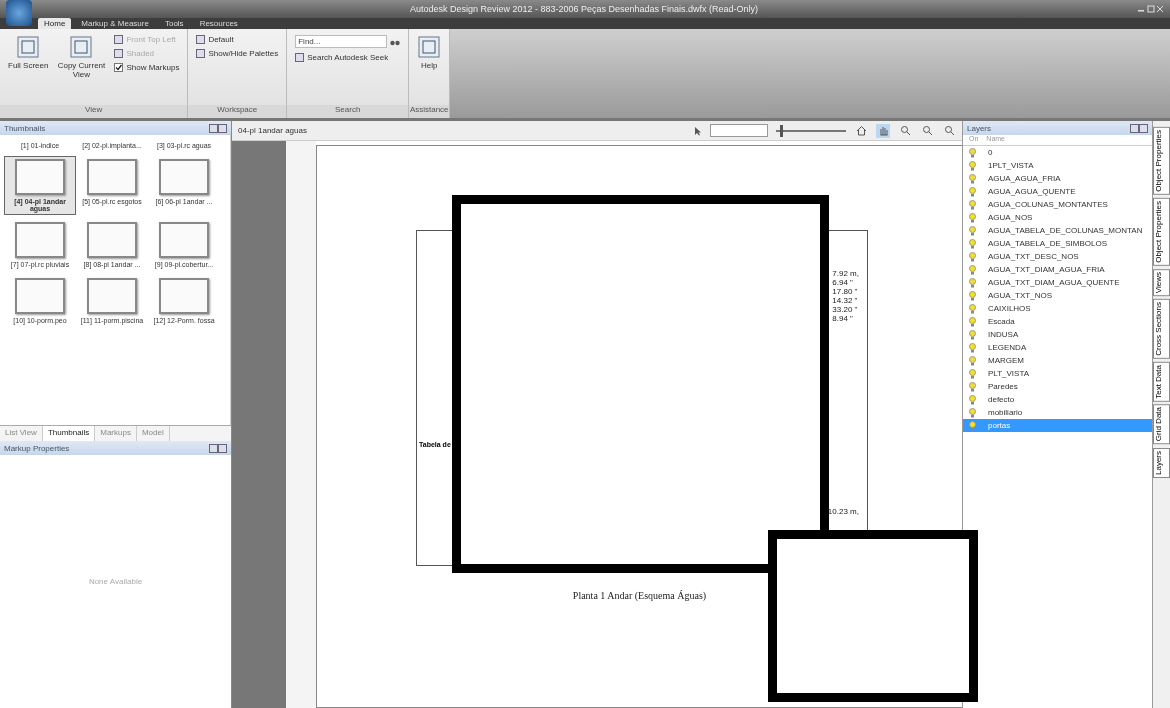 This screenshot has height=708, width=1170. Describe the element at coordinates (218, 23) in the screenshot. I see `ribbon-tab: Resources` at that location.